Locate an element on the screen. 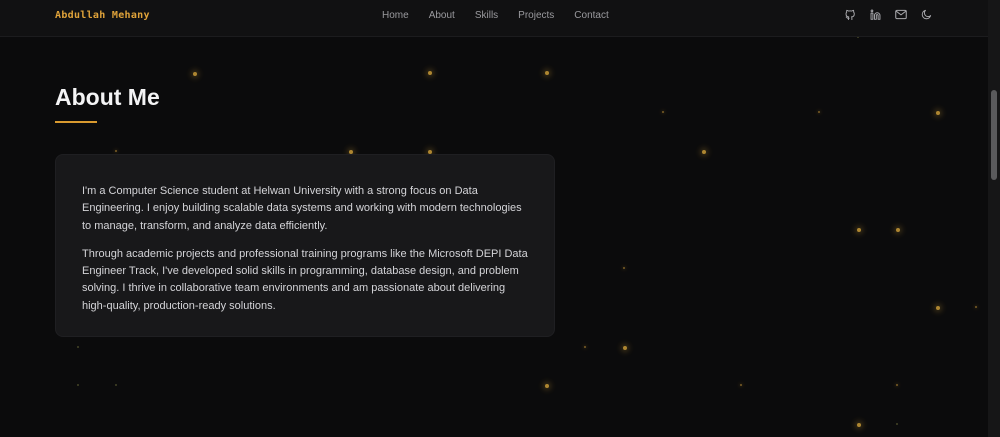 This screenshot has width=1000, height=437. brand-logo: Abdullah Mehany is located at coordinates (102, 15).